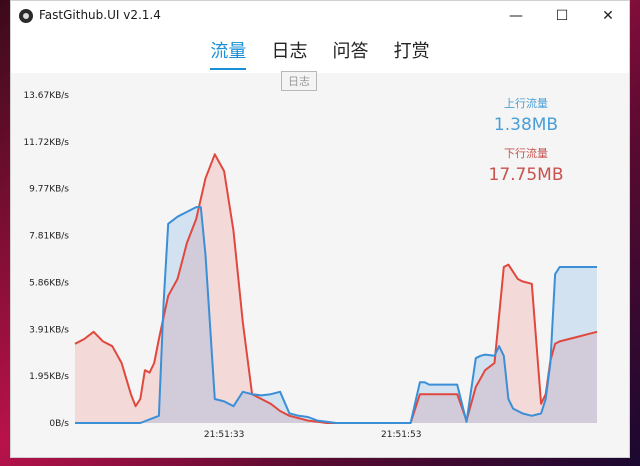  Describe the element at coordinates (608, 16) in the screenshot. I see `close-button: ✕` at that location.